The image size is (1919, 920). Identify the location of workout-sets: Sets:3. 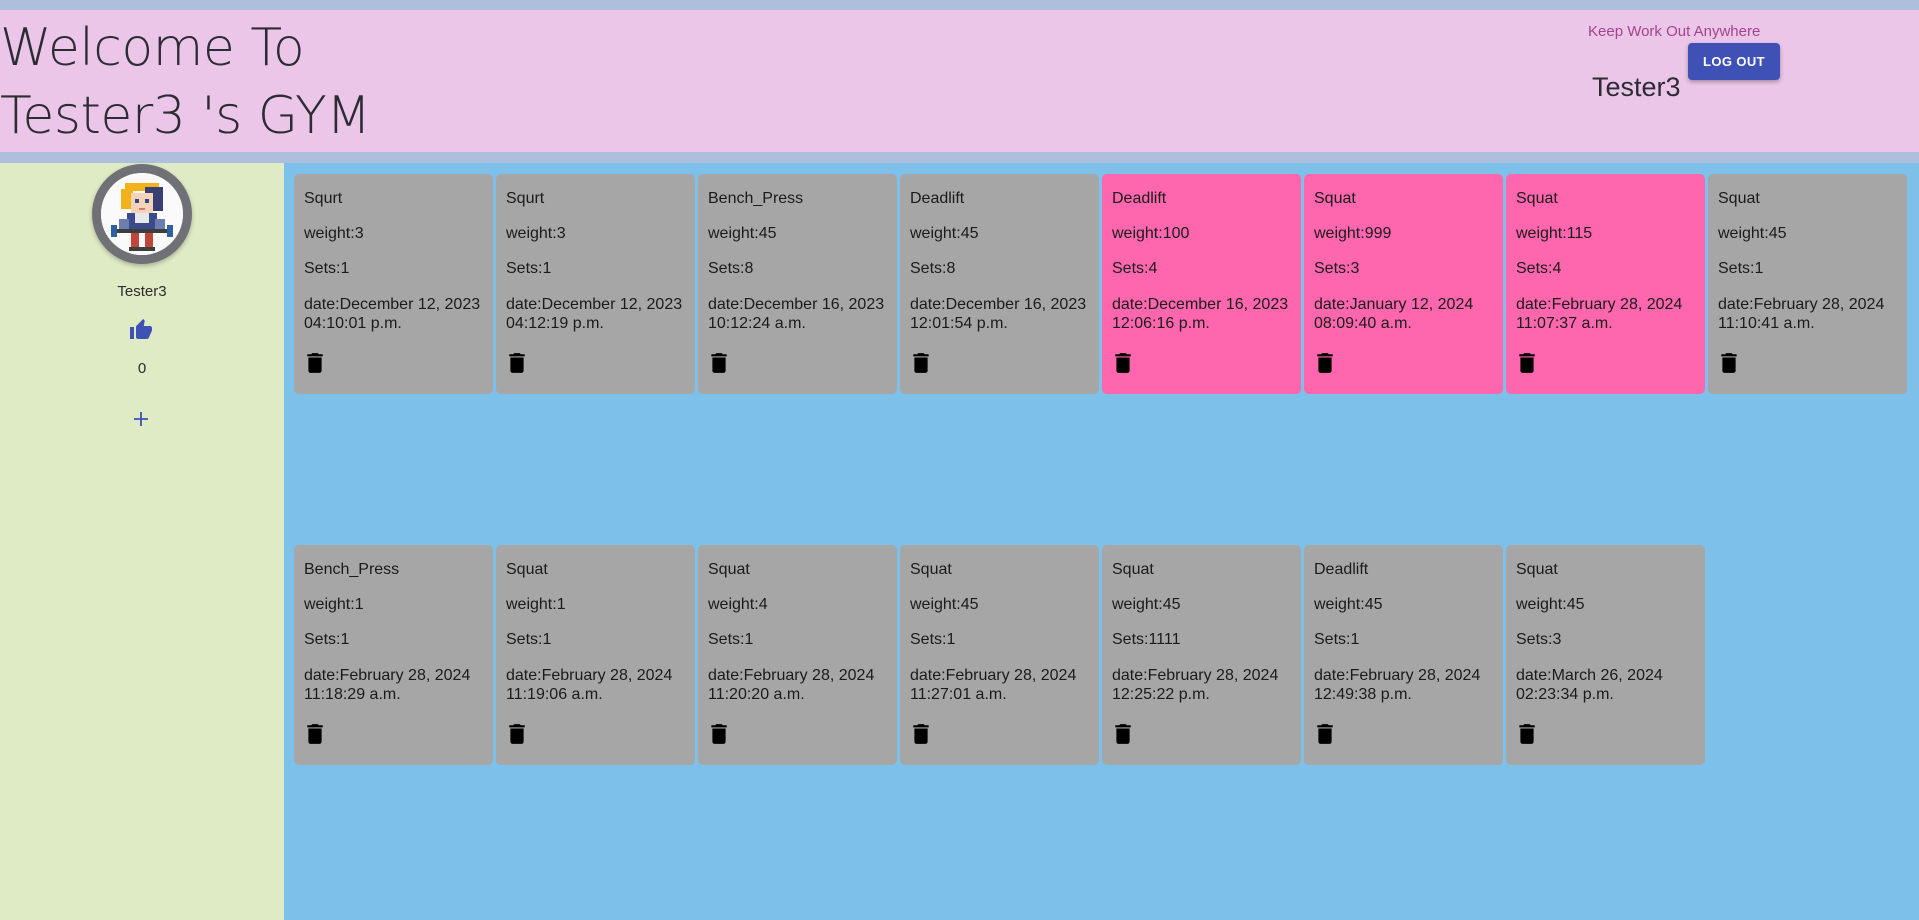
(1539, 639).